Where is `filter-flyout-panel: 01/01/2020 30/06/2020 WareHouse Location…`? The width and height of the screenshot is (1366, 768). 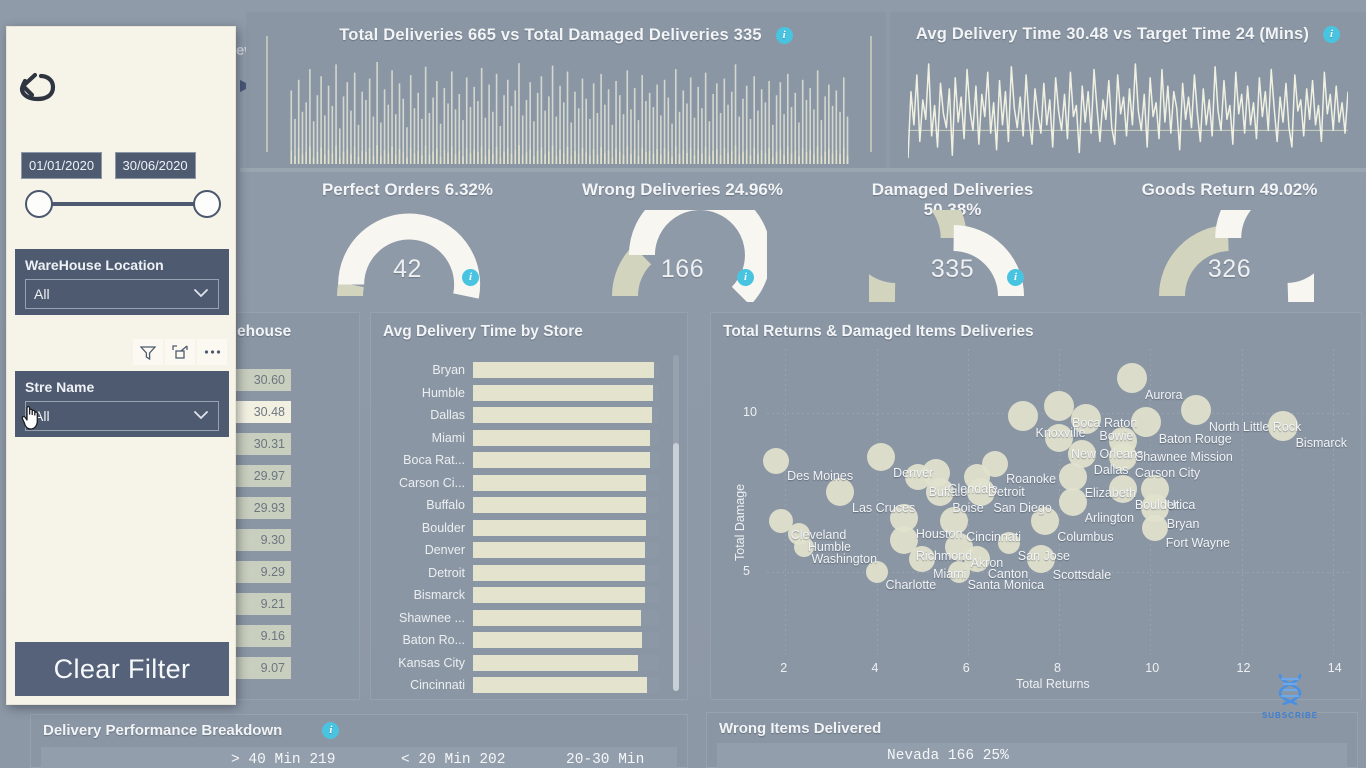 filter-flyout-panel: 01/01/2020 30/06/2020 WareHouse Location… is located at coordinates (121, 365).